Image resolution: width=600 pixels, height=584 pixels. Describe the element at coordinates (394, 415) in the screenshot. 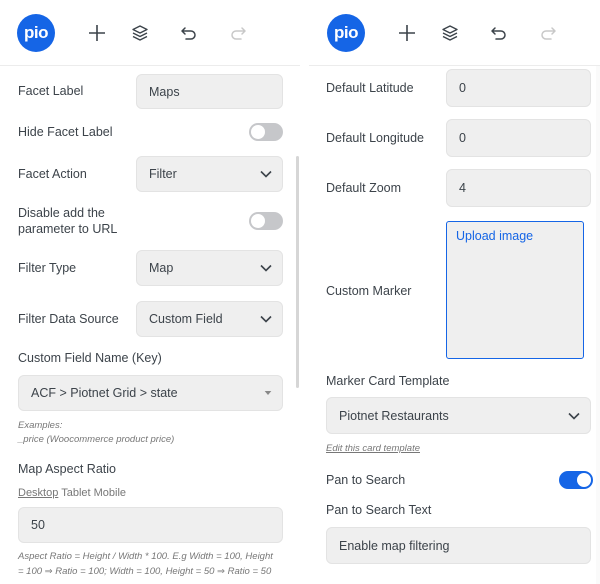

I see `marker-card-template-value: Piotnet Restaurants` at that location.